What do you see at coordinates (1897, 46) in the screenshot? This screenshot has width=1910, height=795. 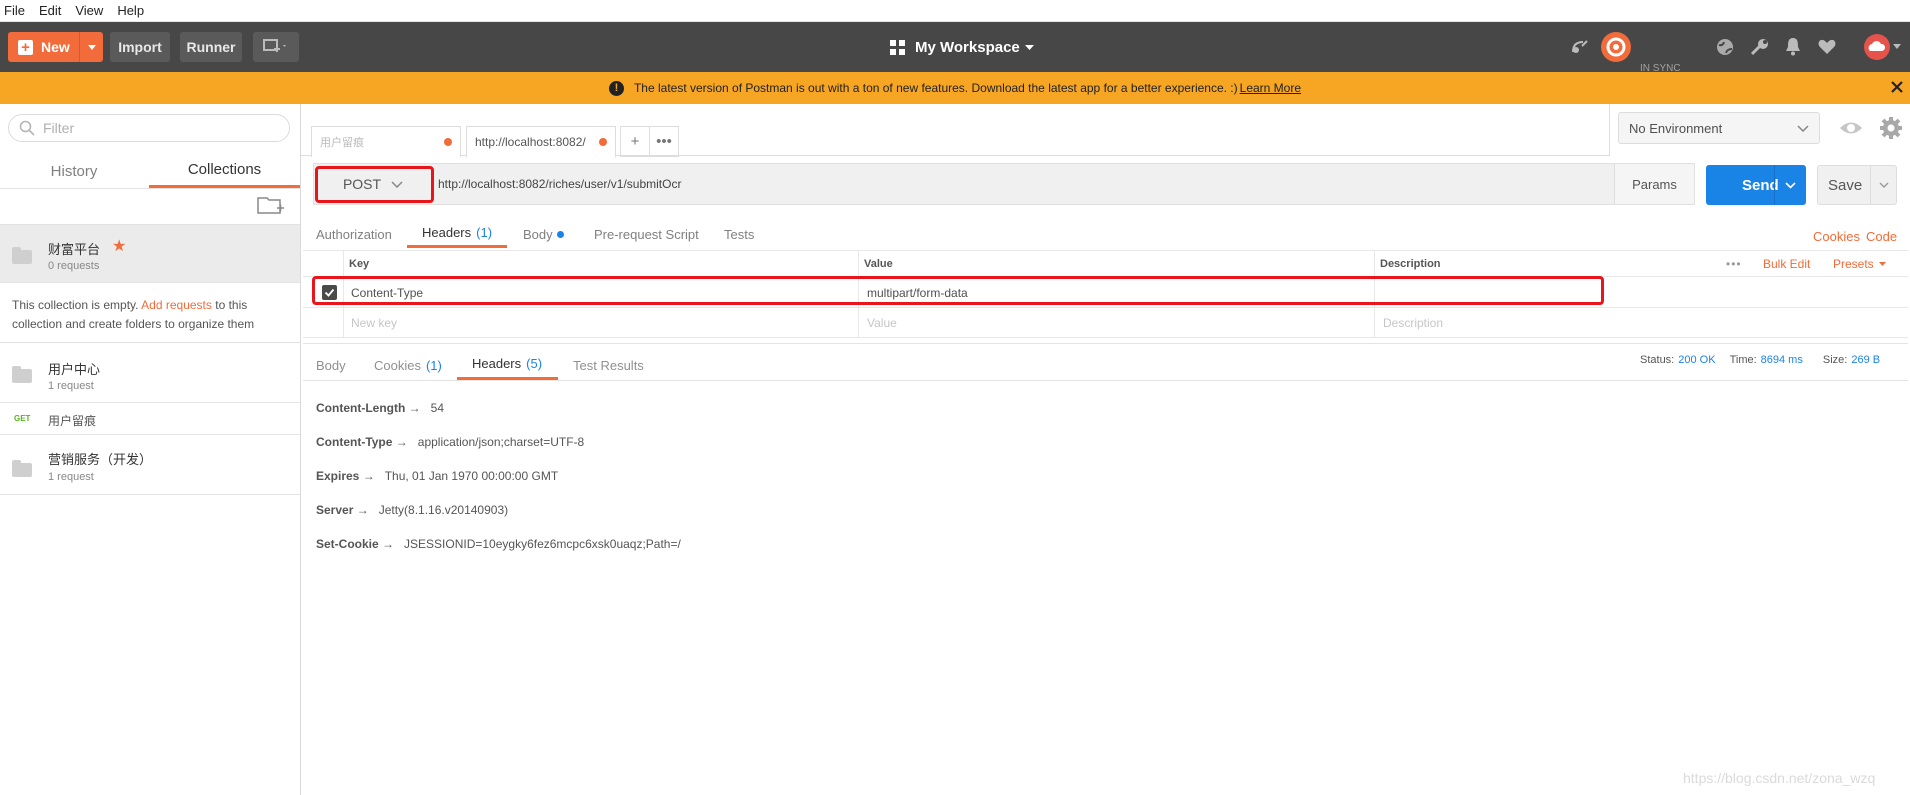 I see `avatar-dropdown-caret-icon` at bounding box center [1897, 46].